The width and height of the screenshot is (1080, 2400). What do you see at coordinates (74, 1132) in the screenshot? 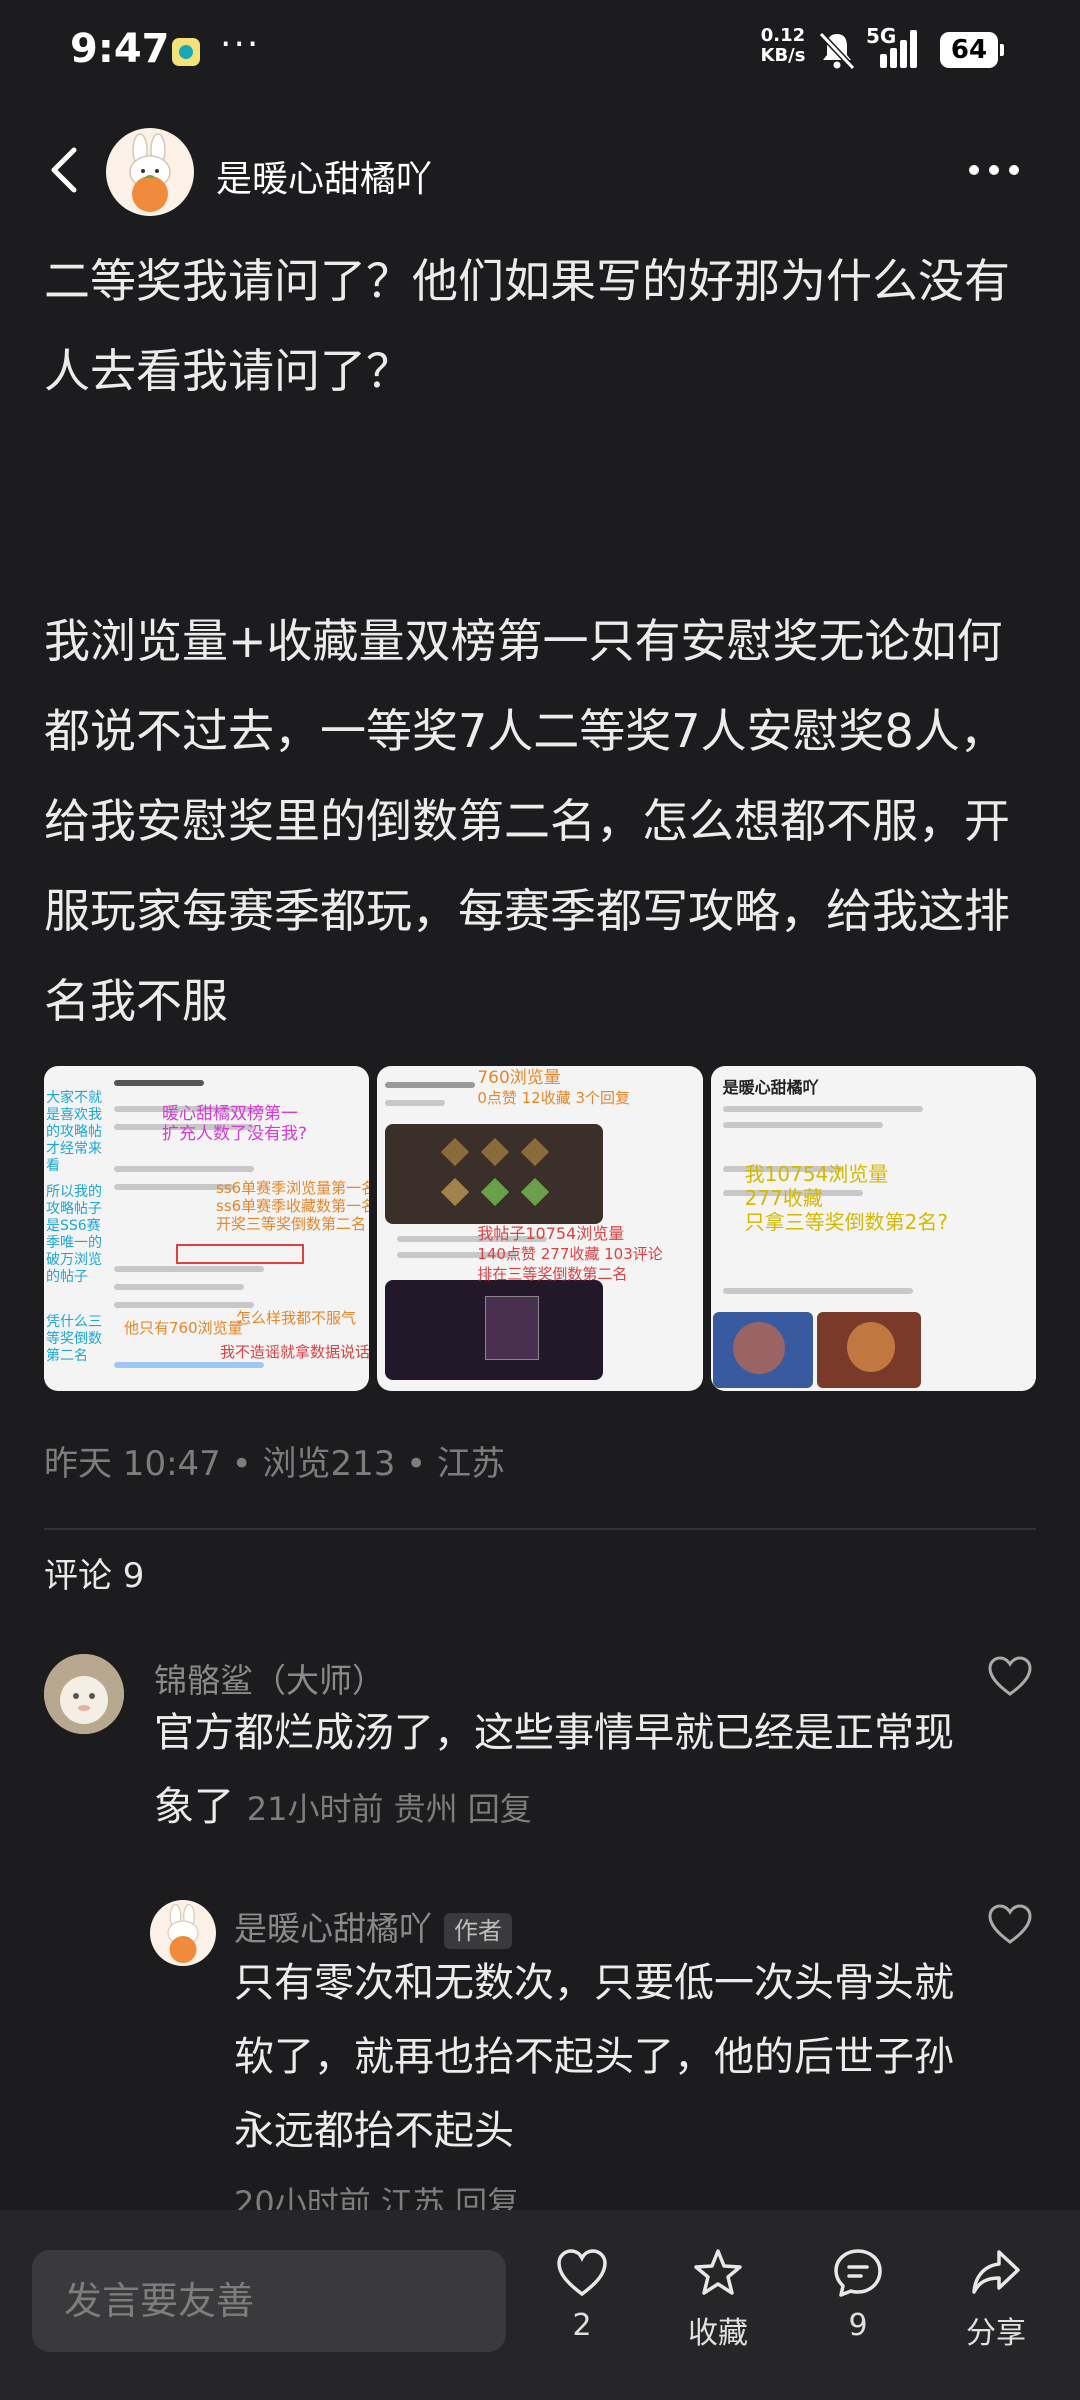
I see `image-annotation: 大家不就是喜欢我的攻略帖才经常来看` at bounding box center [74, 1132].